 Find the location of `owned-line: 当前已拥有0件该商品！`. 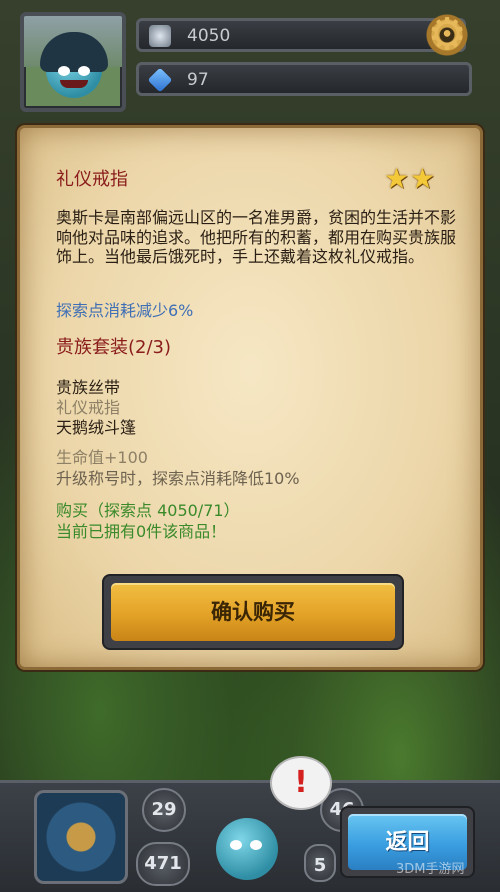

owned-line: 当前已拥有0件该商品！ is located at coordinates (141, 531).